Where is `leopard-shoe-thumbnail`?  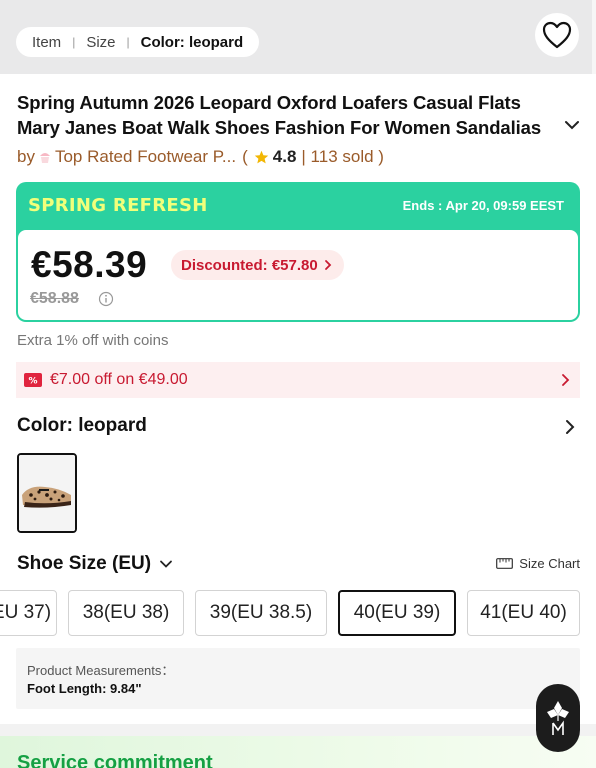 leopard-shoe-thumbnail is located at coordinates (47, 493).